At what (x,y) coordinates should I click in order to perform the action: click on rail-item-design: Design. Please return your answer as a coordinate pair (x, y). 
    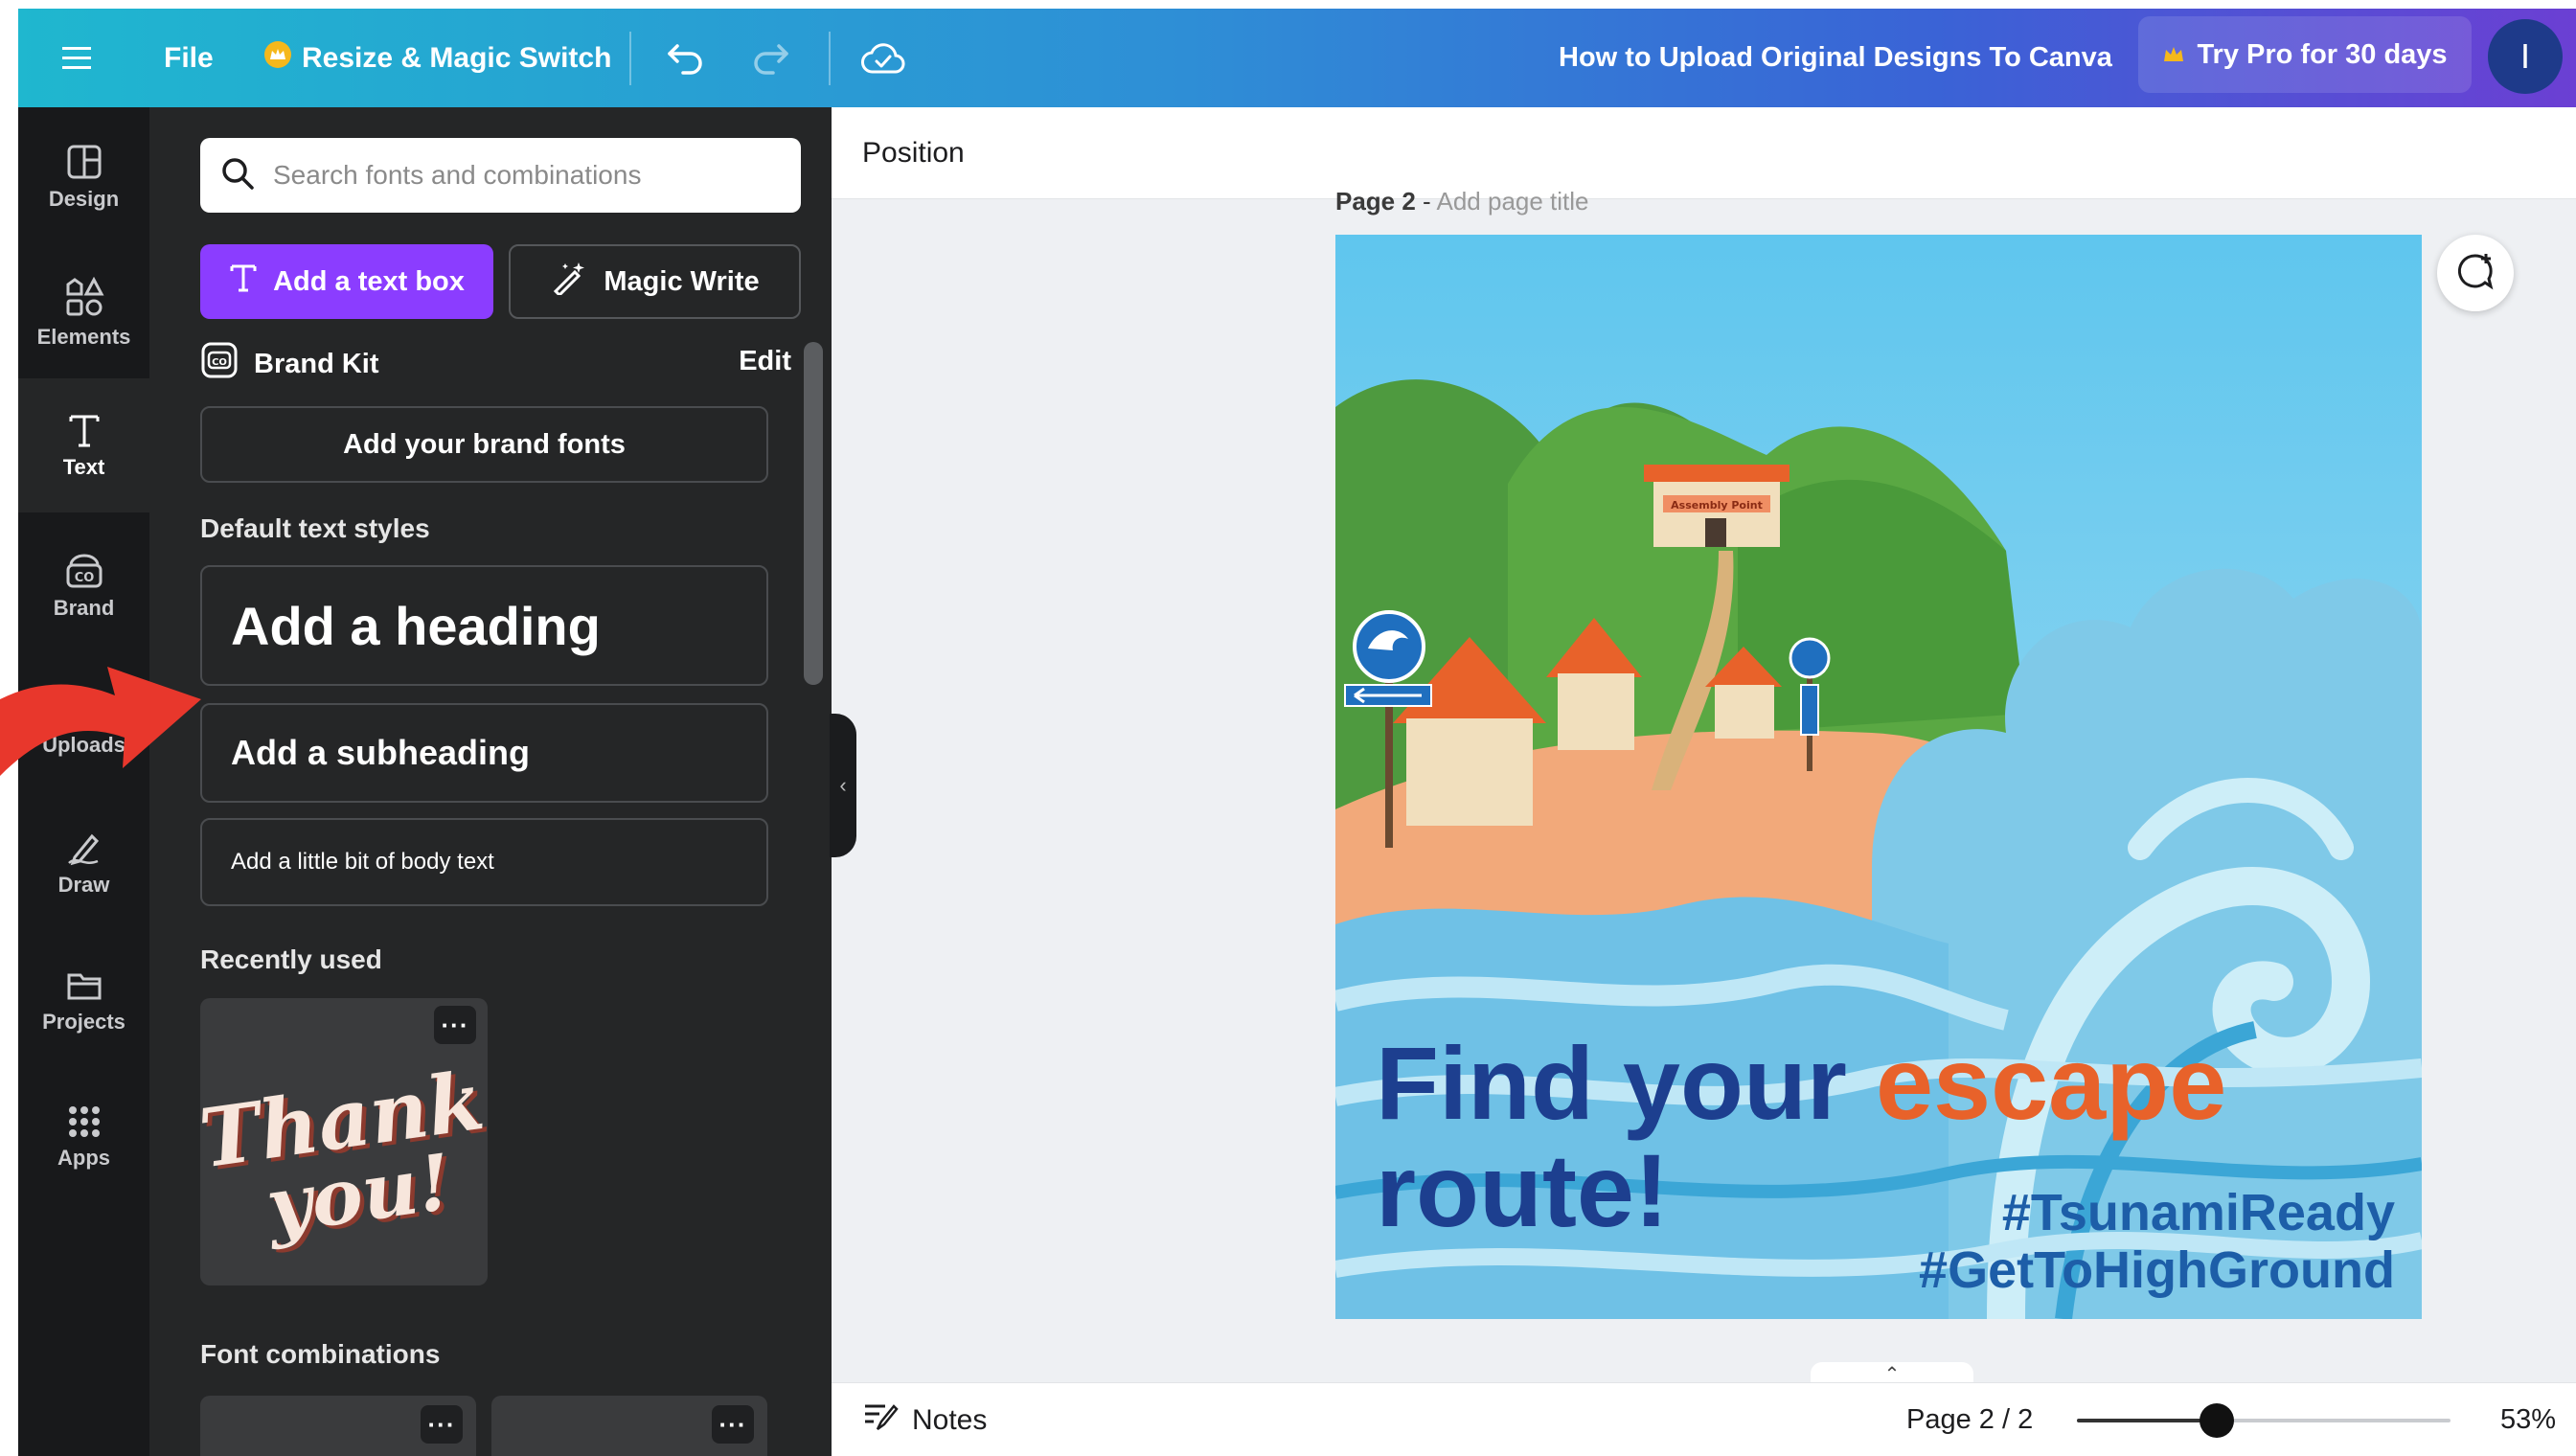
    Looking at the image, I should click on (84, 177).